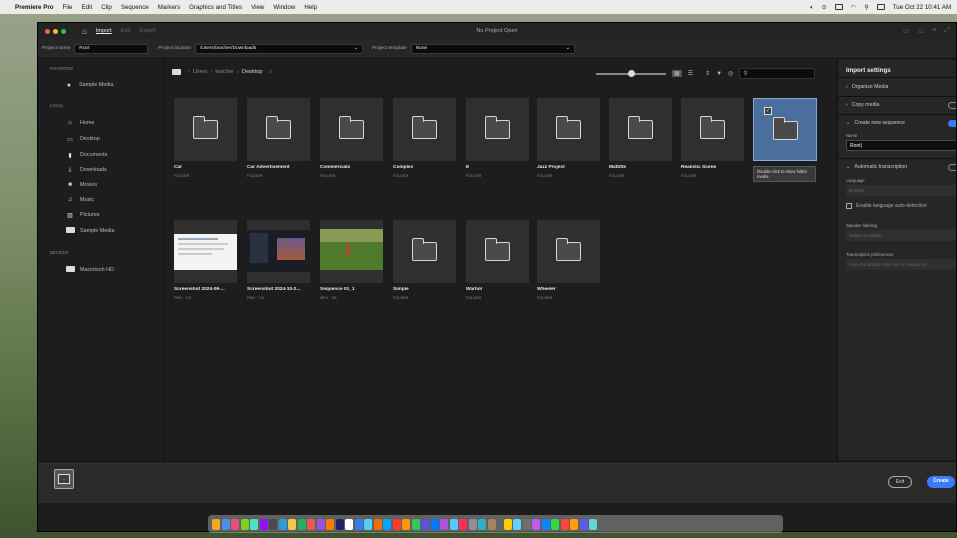 Image resolution: width=957 pixels, height=538 pixels. What do you see at coordinates (55, 31) in the screenshot?
I see `minimize-window-button` at bounding box center [55, 31].